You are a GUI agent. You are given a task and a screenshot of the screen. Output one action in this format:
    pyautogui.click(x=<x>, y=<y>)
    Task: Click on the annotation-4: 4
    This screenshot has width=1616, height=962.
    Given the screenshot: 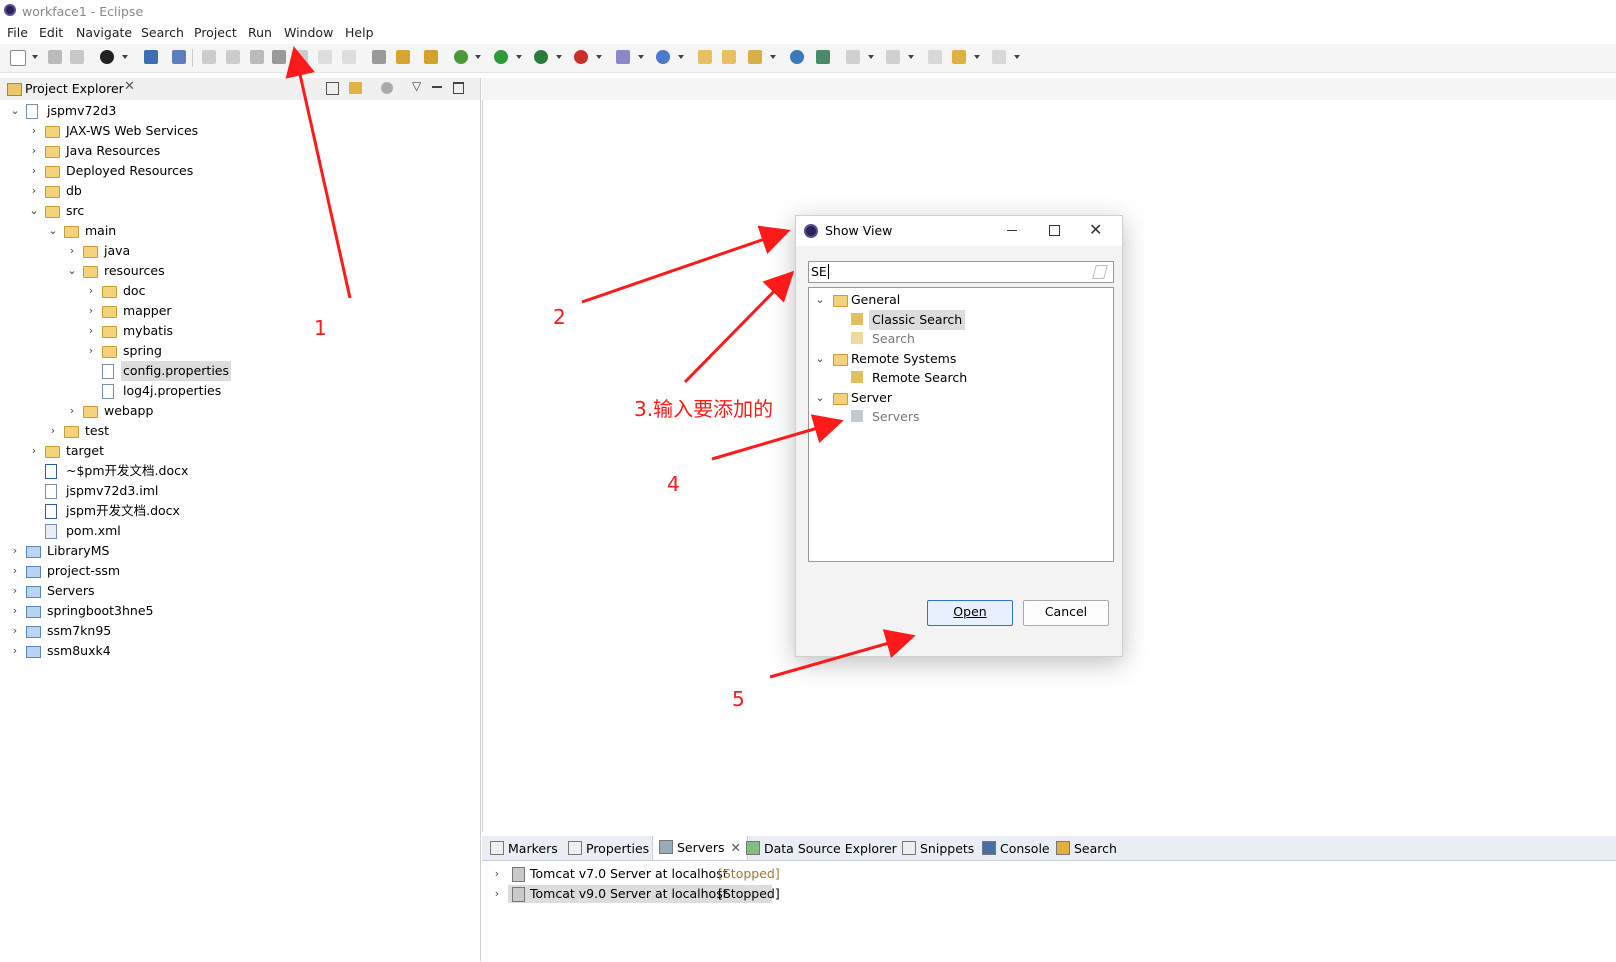 What is the action you would take?
    pyautogui.click(x=673, y=484)
    